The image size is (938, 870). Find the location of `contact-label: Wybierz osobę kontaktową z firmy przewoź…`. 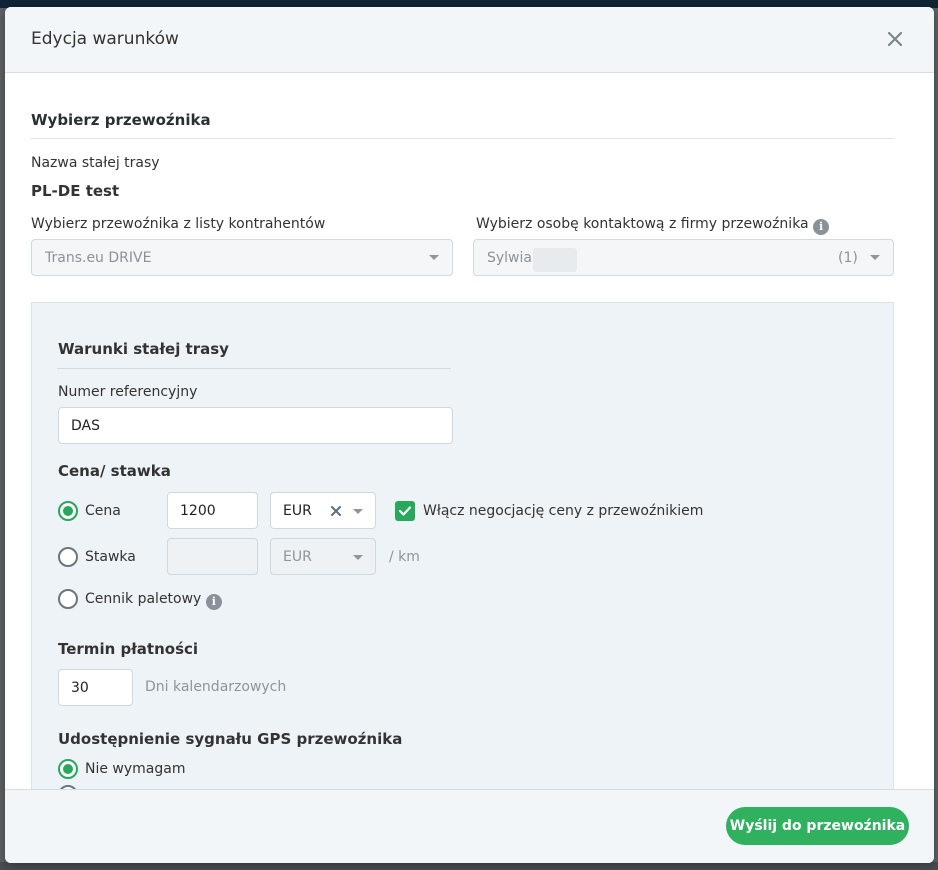

contact-label: Wybierz osobę kontaktową z firmy przewoź… is located at coordinates (642, 224).